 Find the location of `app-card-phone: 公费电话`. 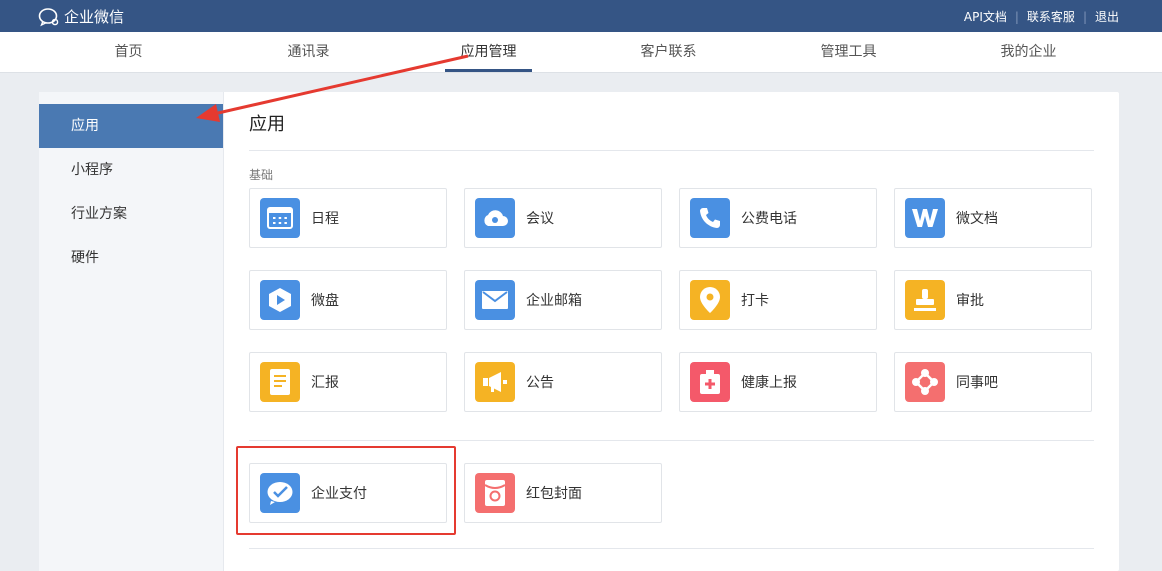

app-card-phone: 公费电话 is located at coordinates (778, 218).